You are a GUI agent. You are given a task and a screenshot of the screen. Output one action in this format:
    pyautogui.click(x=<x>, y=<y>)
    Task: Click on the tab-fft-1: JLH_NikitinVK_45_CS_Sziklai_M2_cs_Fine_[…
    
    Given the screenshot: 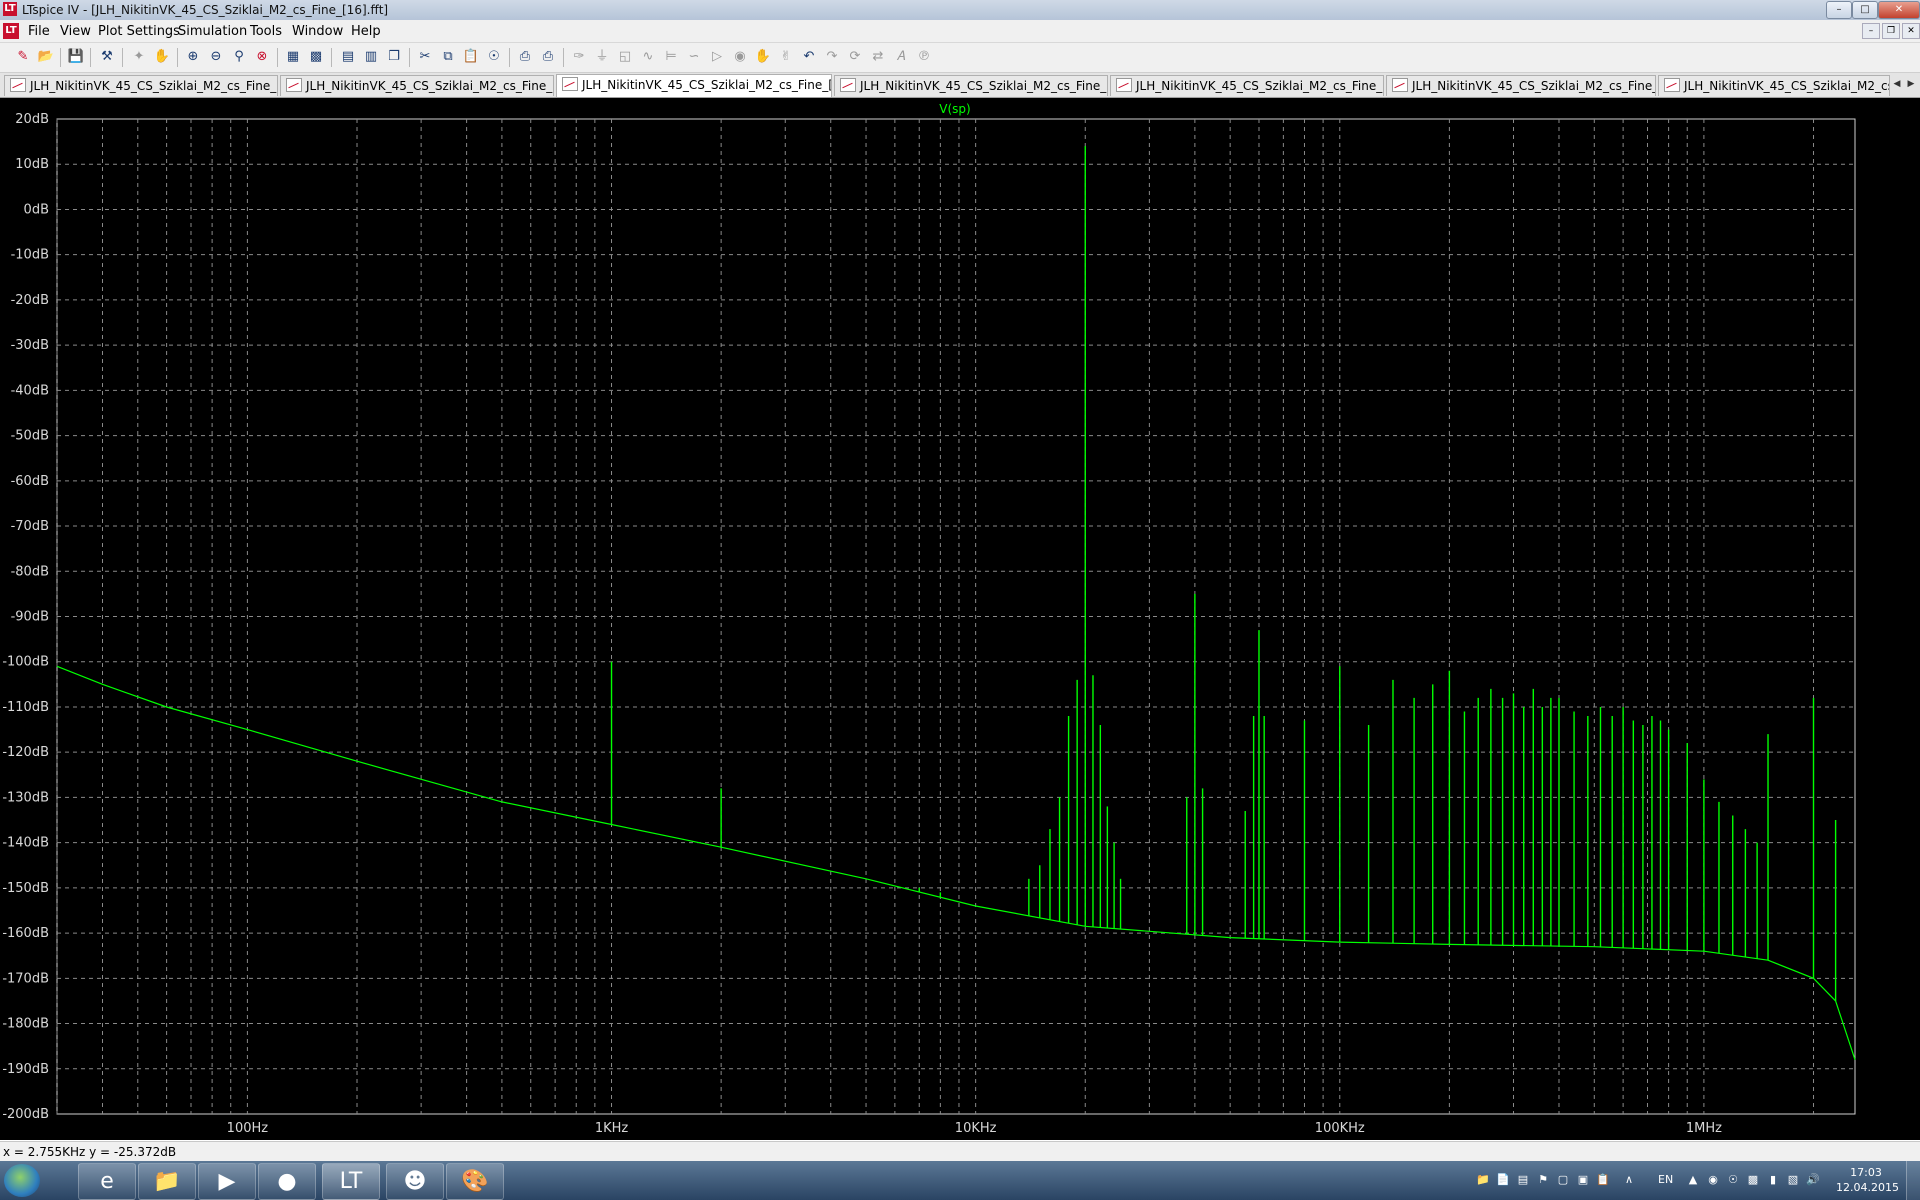 What is the action you would take?
    pyautogui.click(x=1521, y=85)
    